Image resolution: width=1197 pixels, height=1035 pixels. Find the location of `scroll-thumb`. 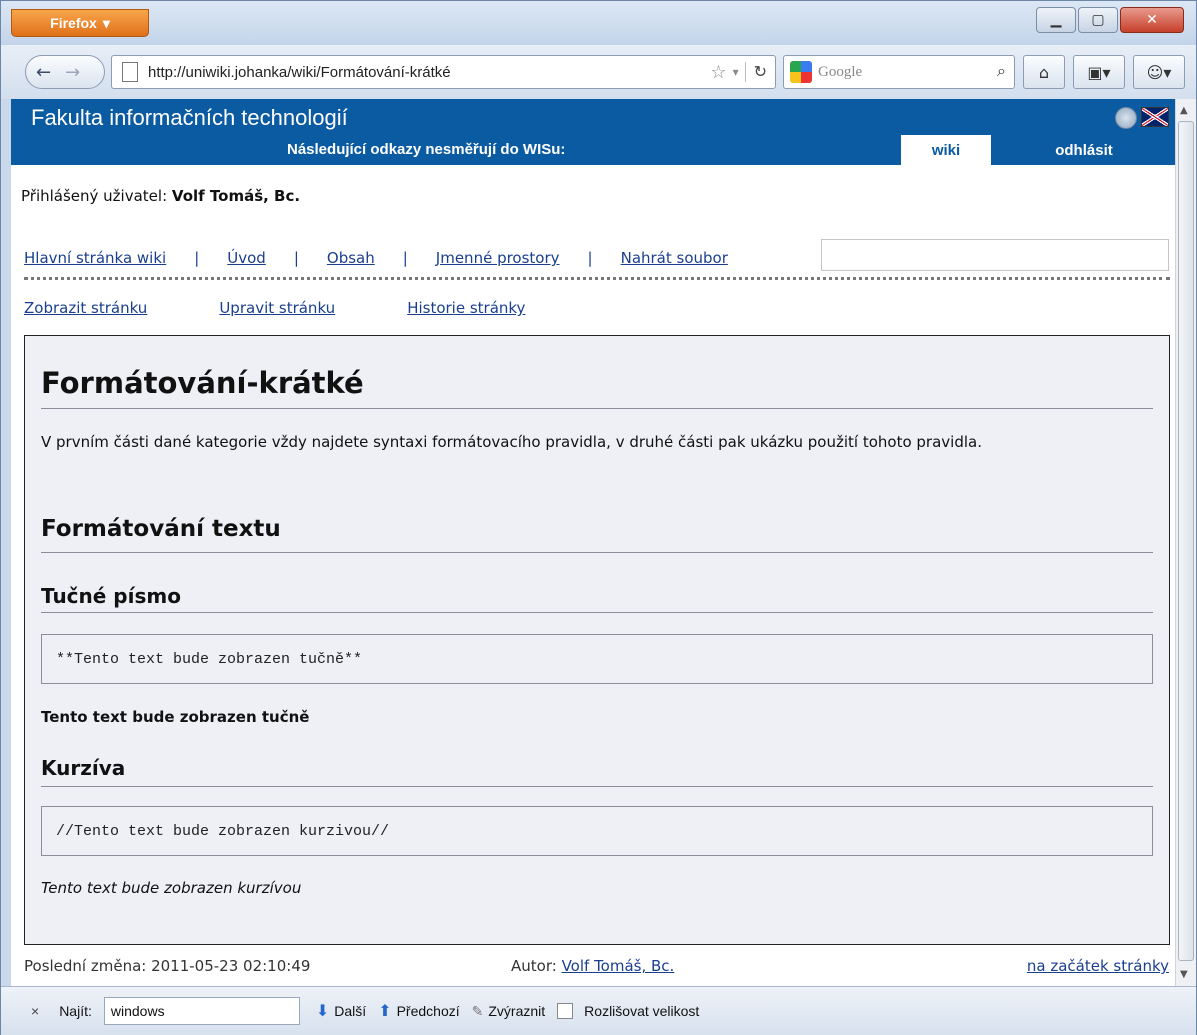

scroll-thumb is located at coordinates (1186, 541).